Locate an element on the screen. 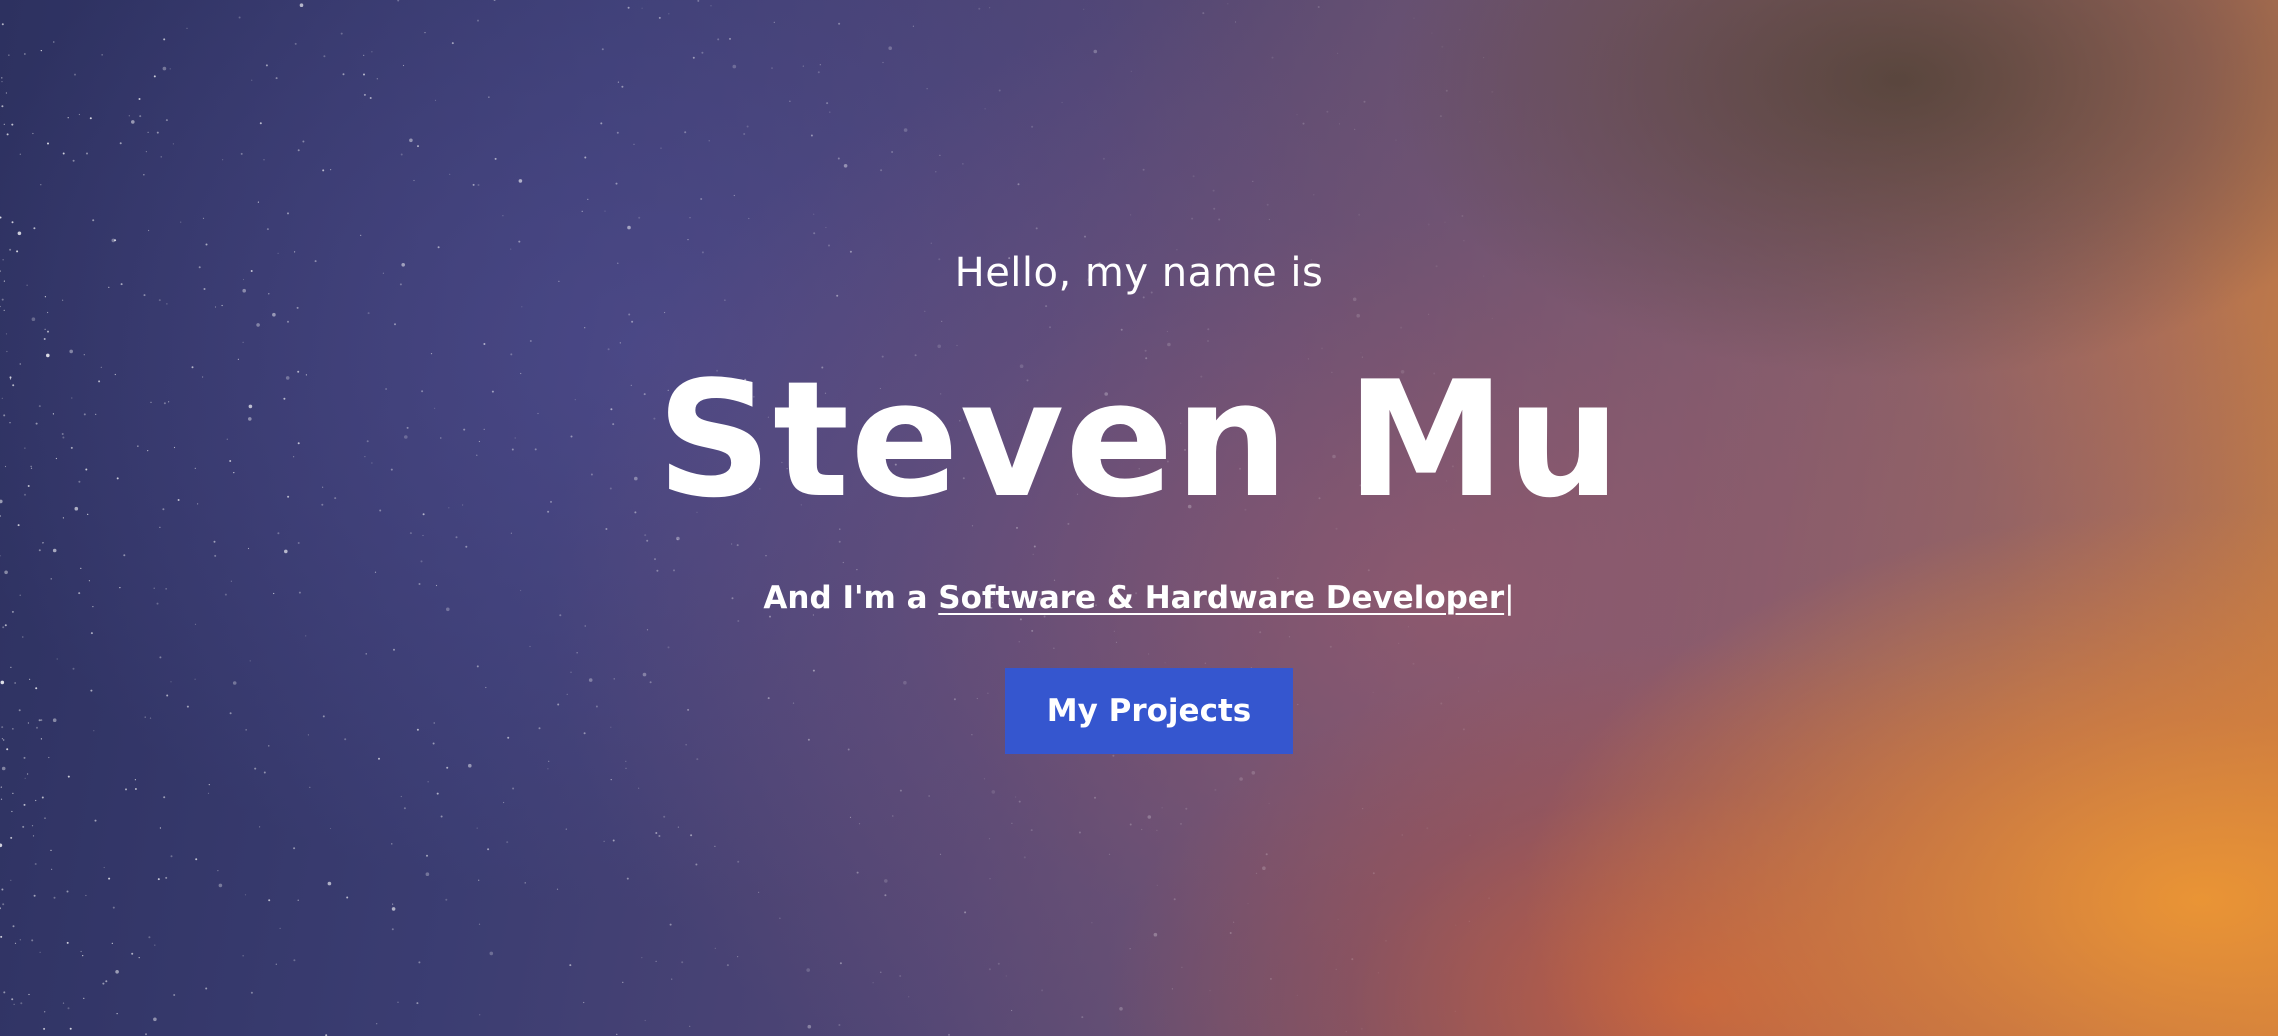 The height and width of the screenshot is (1036, 2278). greeting-text: Hello, my name is is located at coordinates (1139, 273).